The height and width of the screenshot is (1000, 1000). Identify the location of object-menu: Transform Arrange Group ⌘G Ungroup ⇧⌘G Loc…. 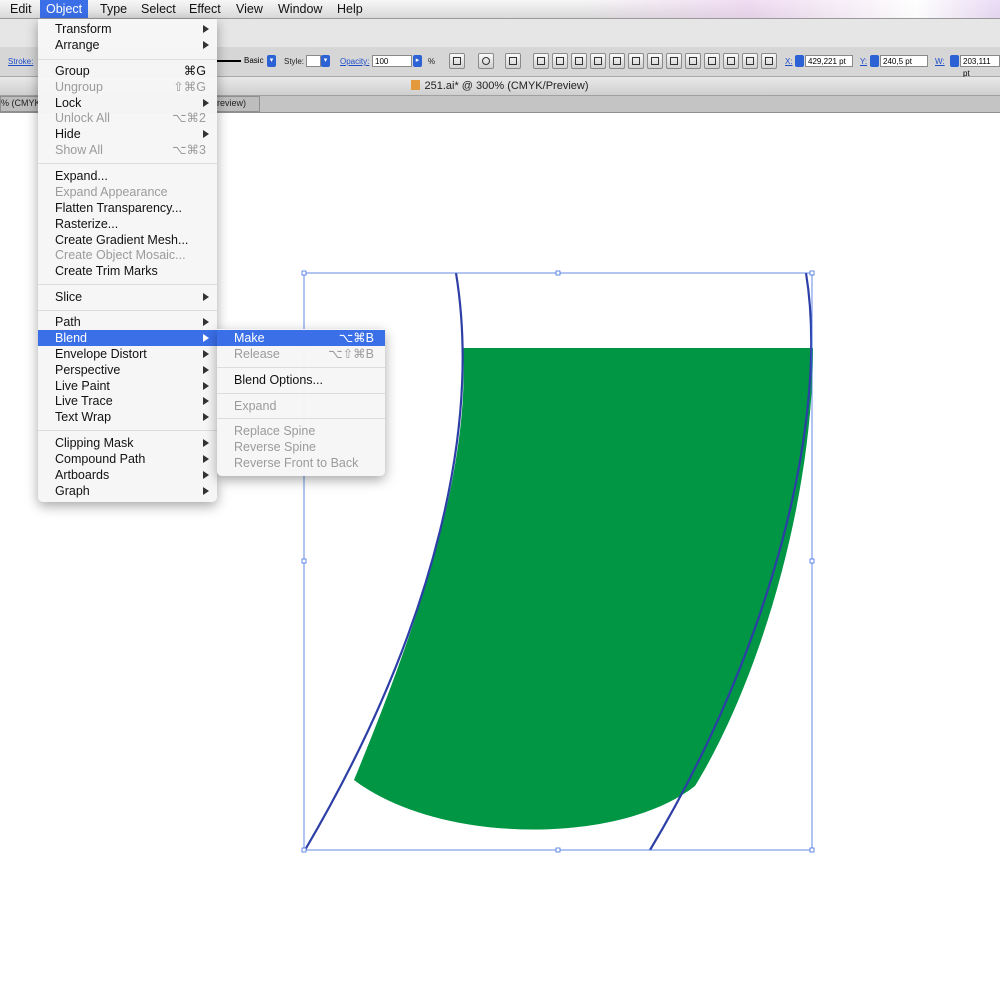
(127, 260).